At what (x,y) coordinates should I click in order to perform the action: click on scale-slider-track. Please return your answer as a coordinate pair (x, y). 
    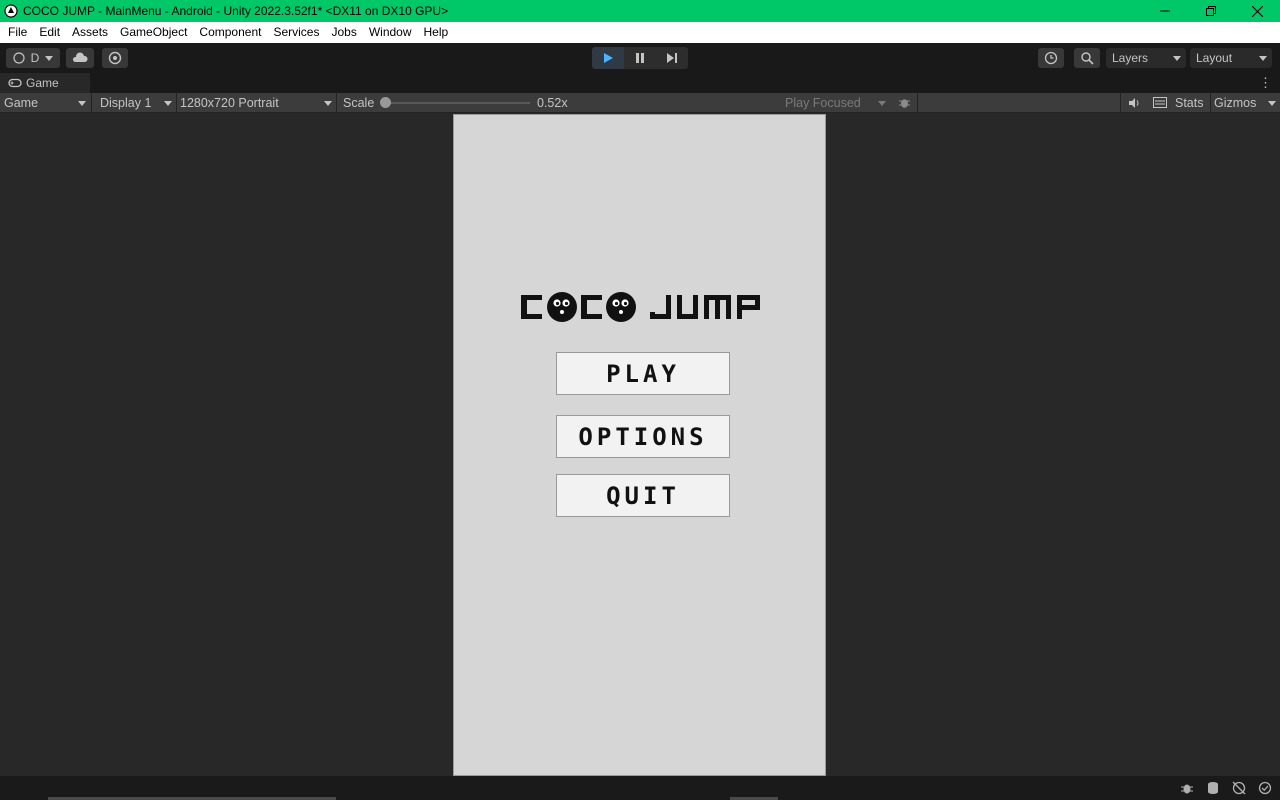
    Looking at the image, I should click on (458, 103).